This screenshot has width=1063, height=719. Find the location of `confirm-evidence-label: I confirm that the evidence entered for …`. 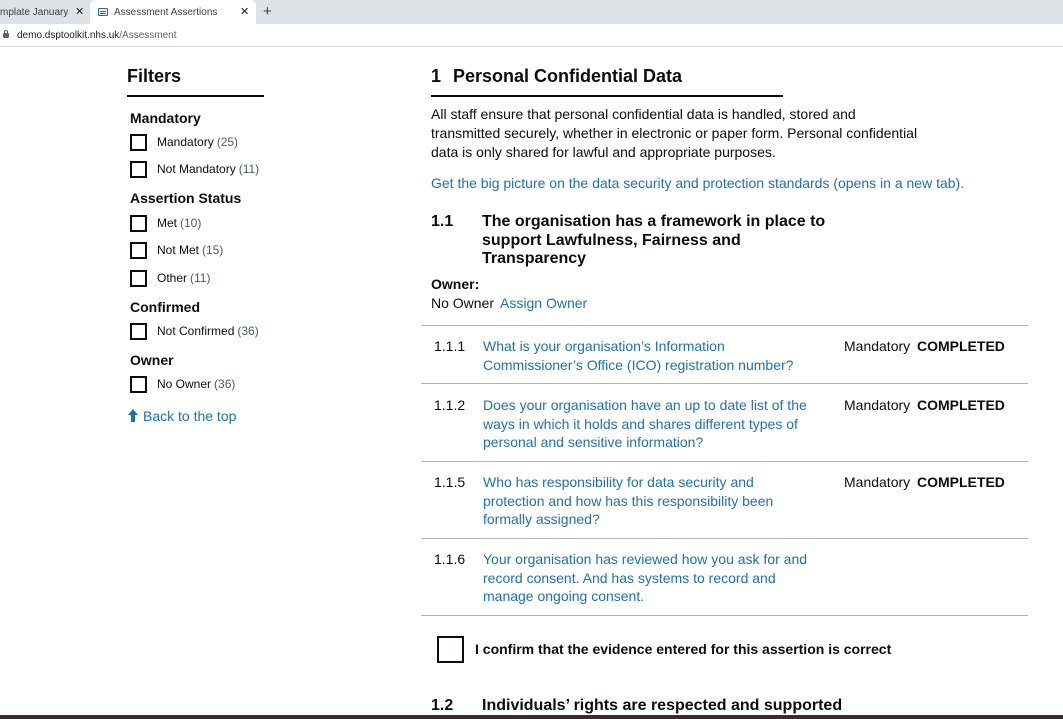

confirm-evidence-label: I confirm that the evidence entered for … is located at coordinates (683, 649).